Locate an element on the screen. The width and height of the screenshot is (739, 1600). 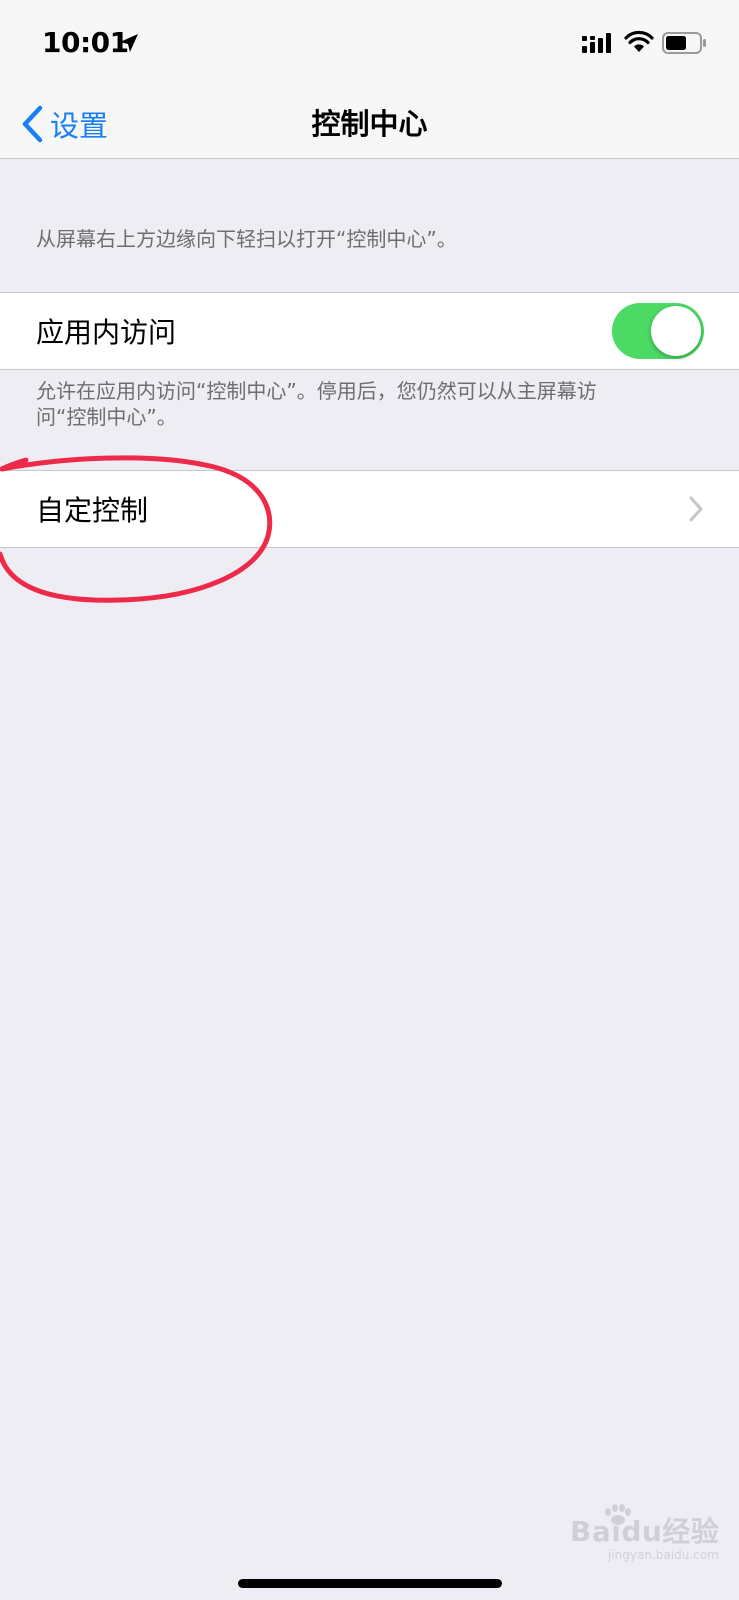
navigation-bar: 设置 控制中心 is located at coordinates (369, 124).